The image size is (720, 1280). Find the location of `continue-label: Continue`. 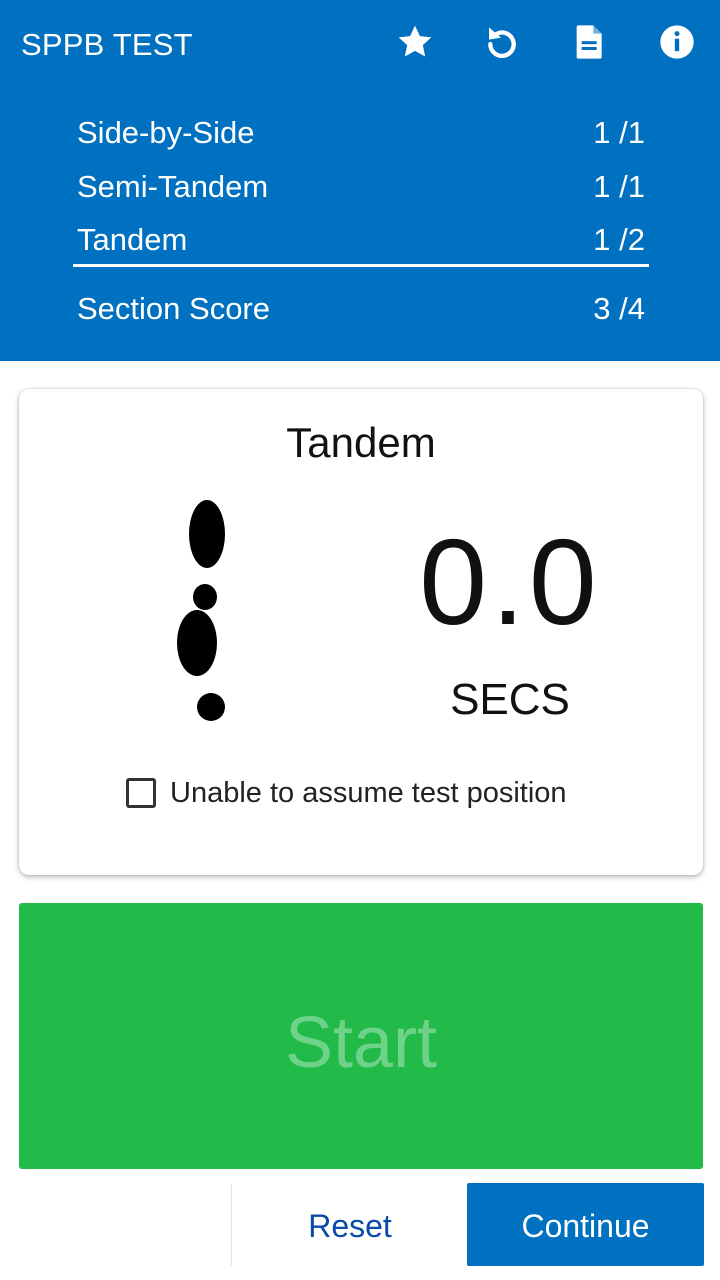

continue-label: Continue is located at coordinates (585, 1226).